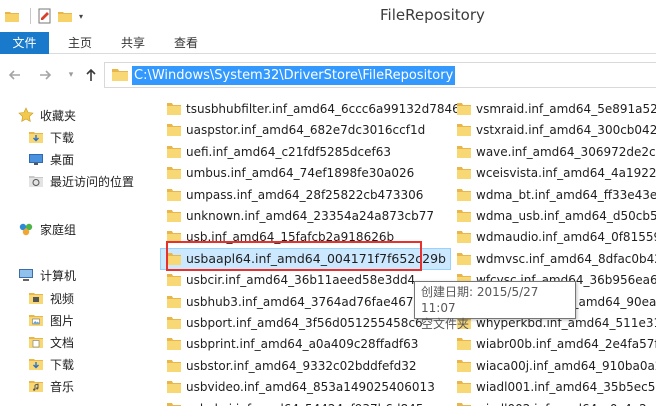 The width and height of the screenshot is (656, 406). I want to click on folder-list-item: vstxraid.inf_amd64_300cb04282, so click(556, 130).